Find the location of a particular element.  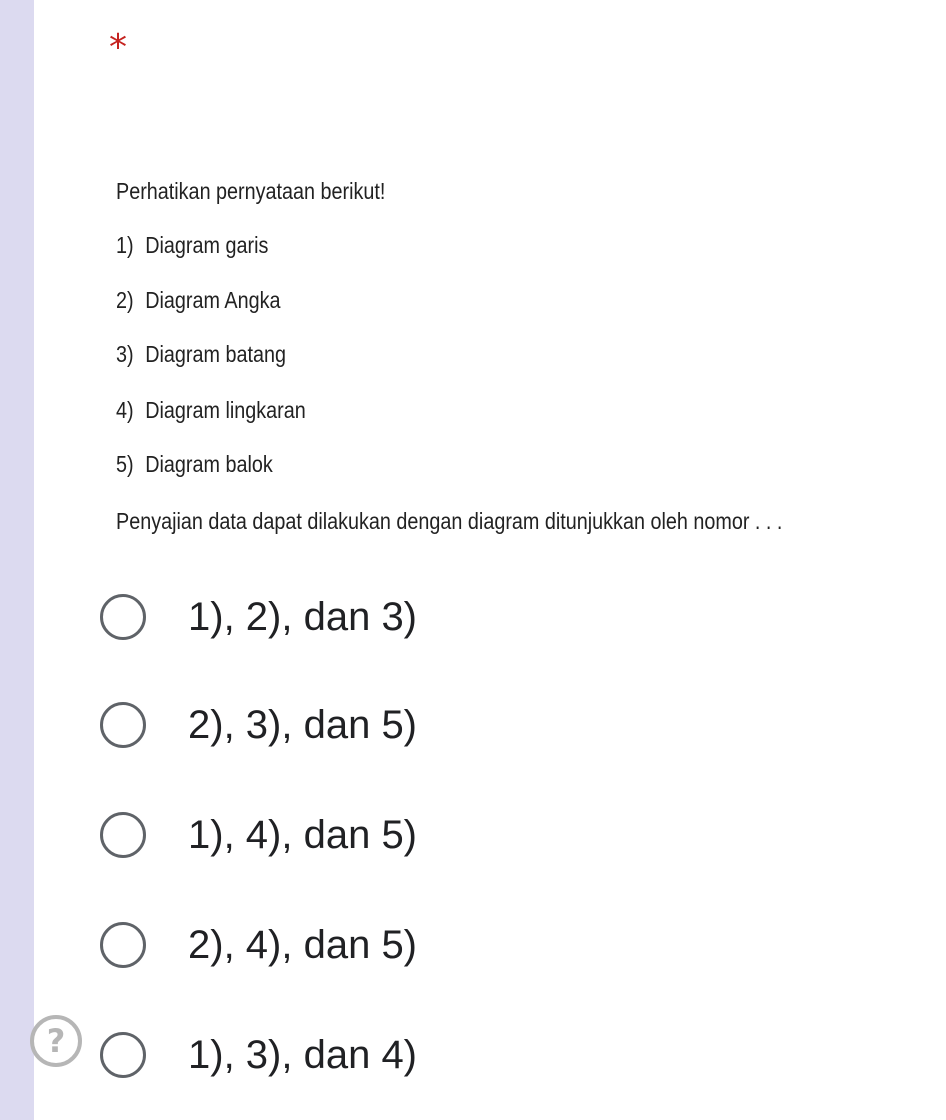

statement-number: 4) is located at coordinates (125, 410).